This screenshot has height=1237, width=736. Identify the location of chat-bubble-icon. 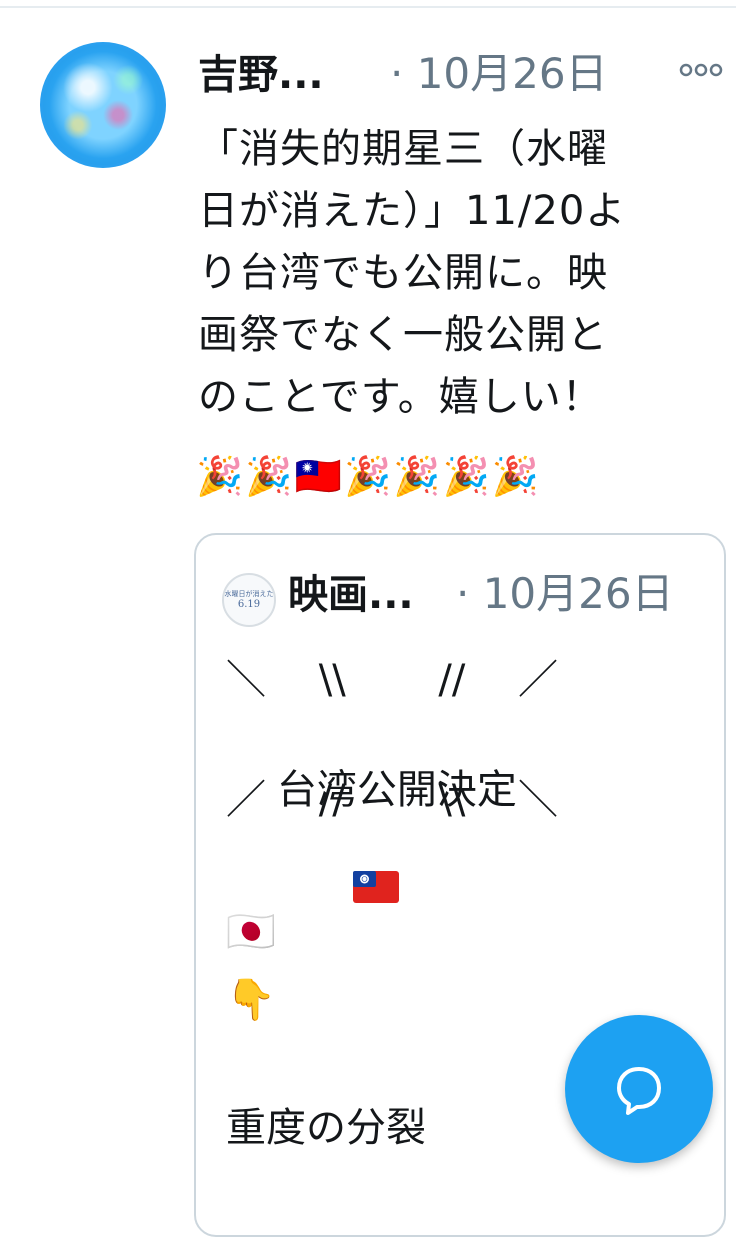
(639, 1091).